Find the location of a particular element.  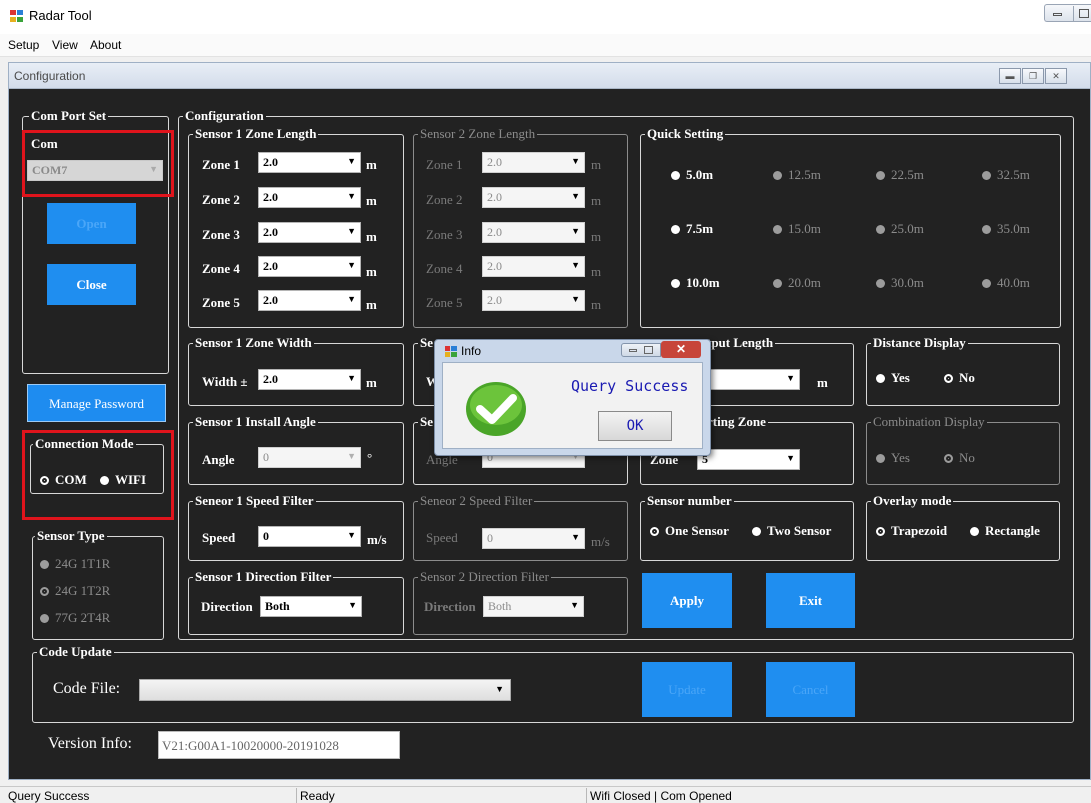

s1-width-unit: m is located at coordinates (371, 382).